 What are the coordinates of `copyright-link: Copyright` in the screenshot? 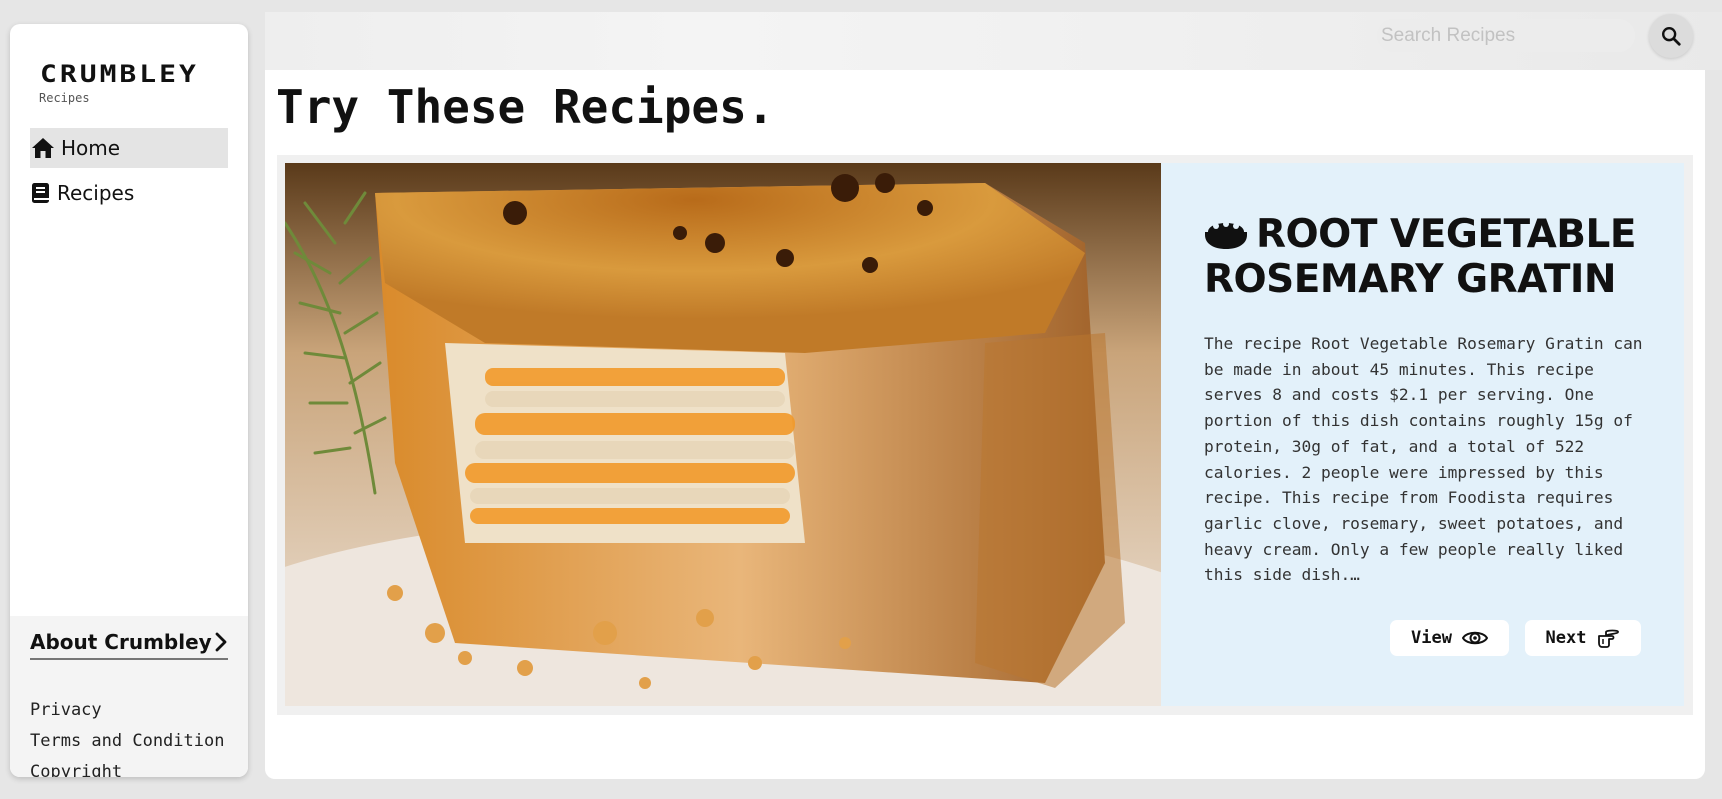 It's located at (76, 769).